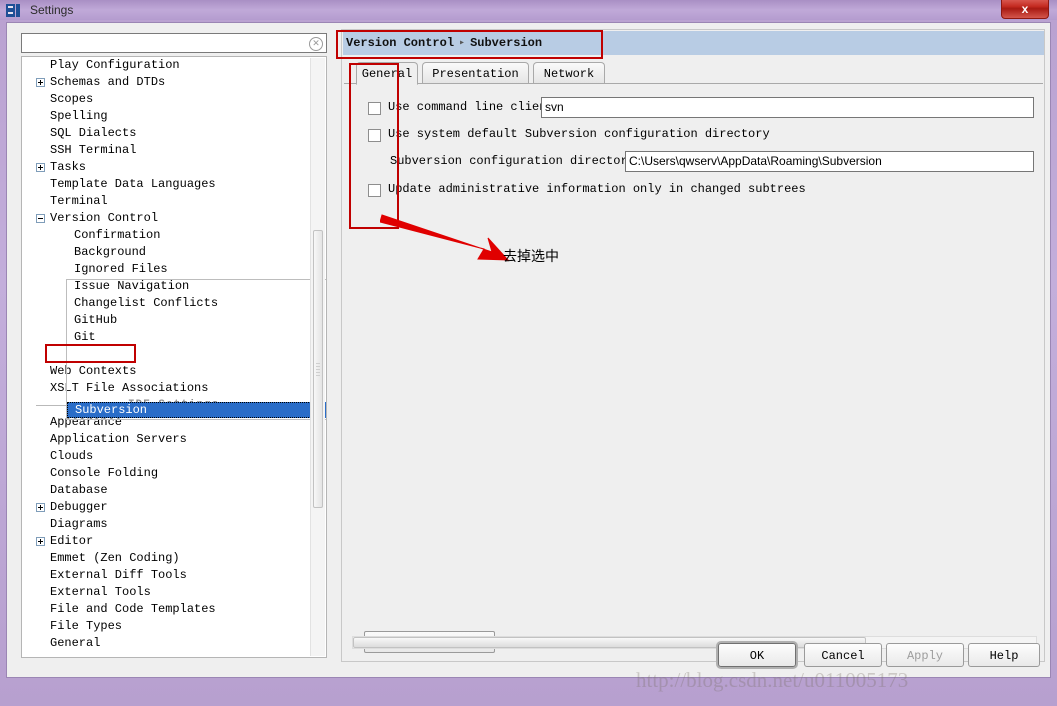  I want to click on sidebar-item-play-configuration: Play Configuration, so click(174, 65).